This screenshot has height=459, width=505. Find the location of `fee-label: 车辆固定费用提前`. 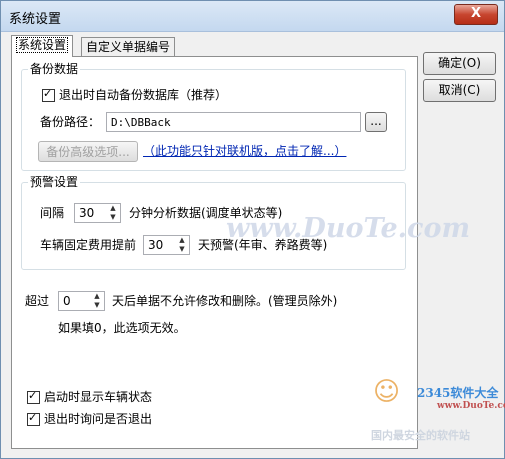

fee-label: 车辆固定费用提前 is located at coordinates (88, 245).